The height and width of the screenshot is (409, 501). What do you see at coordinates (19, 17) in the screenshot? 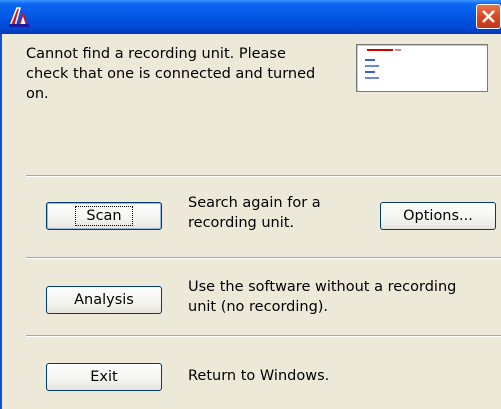
I see `app-logo-icon` at bounding box center [19, 17].